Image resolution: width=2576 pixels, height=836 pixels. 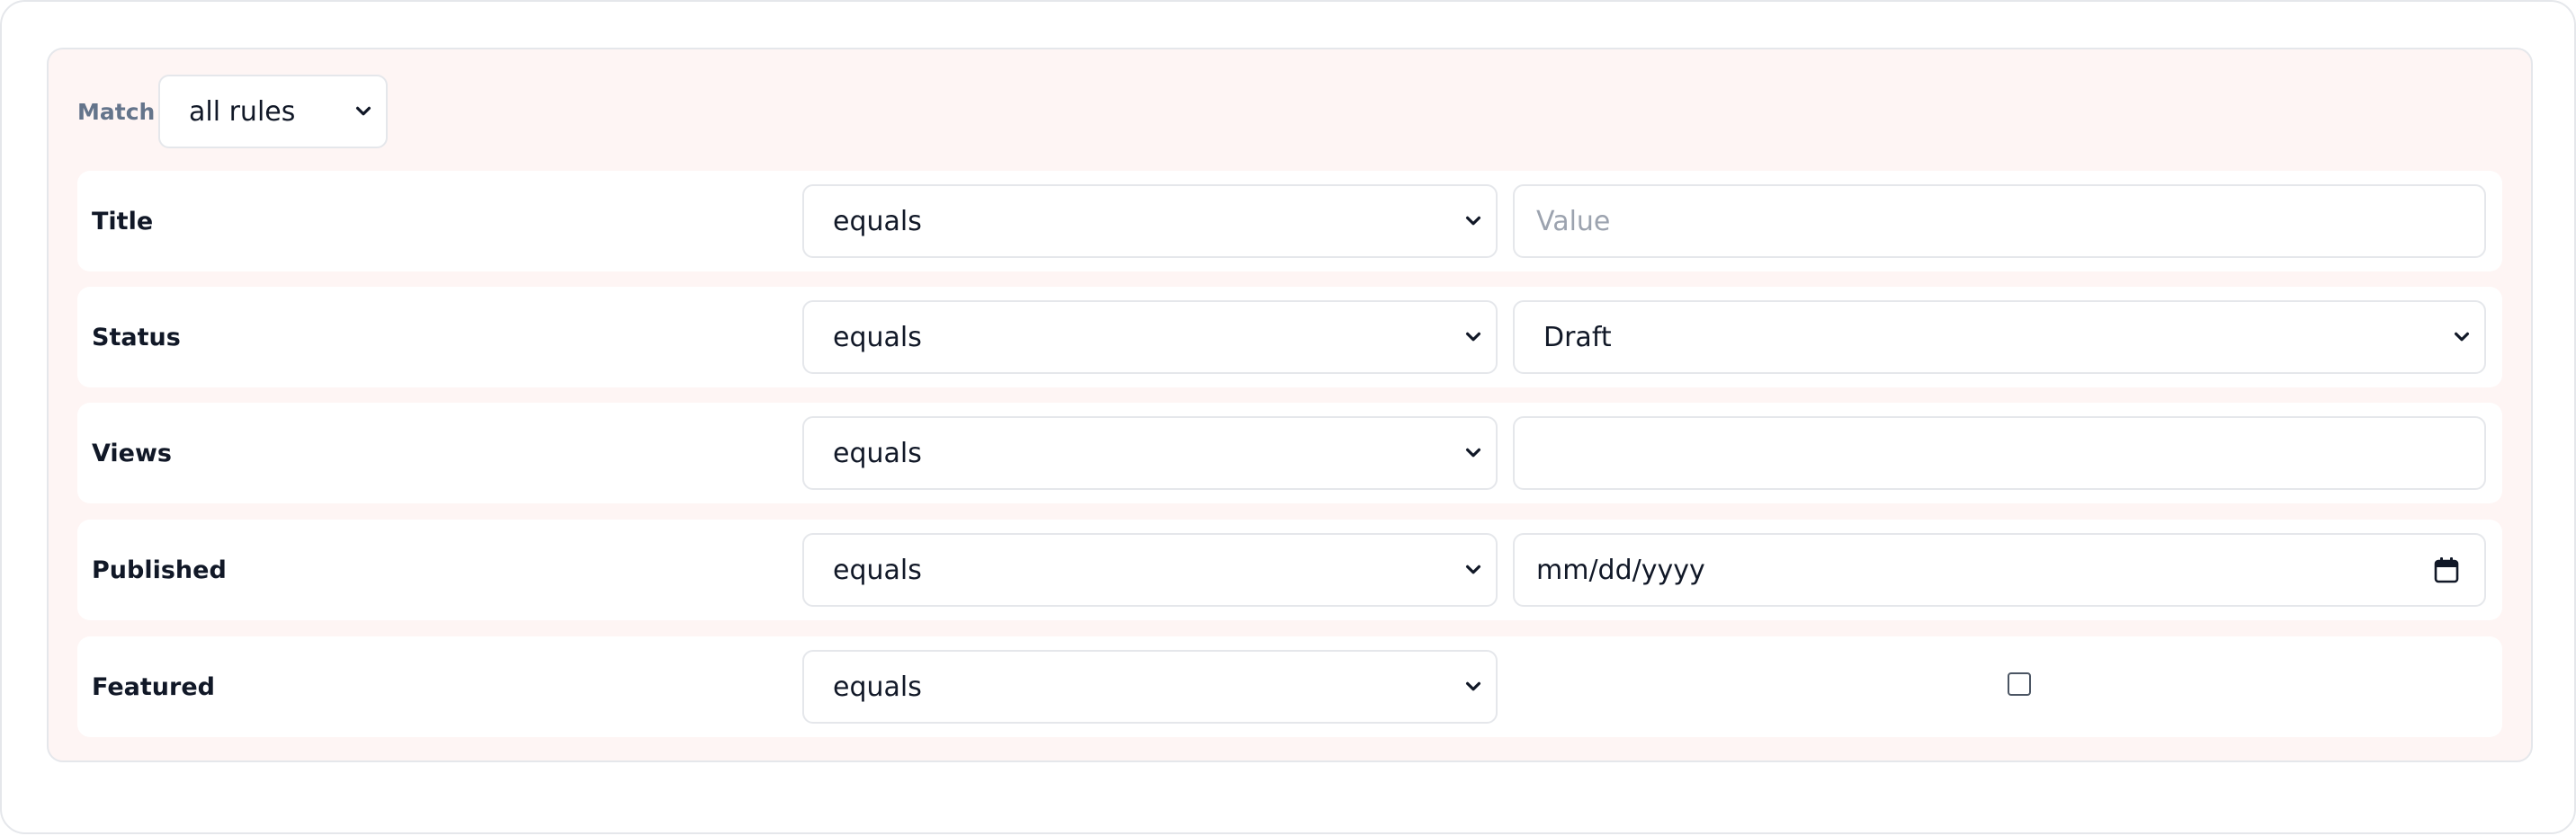 What do you see at coordinates (153, 686) in the screenshot?
I see `rule-field-label: Featured` at bounding box center [153, 686].